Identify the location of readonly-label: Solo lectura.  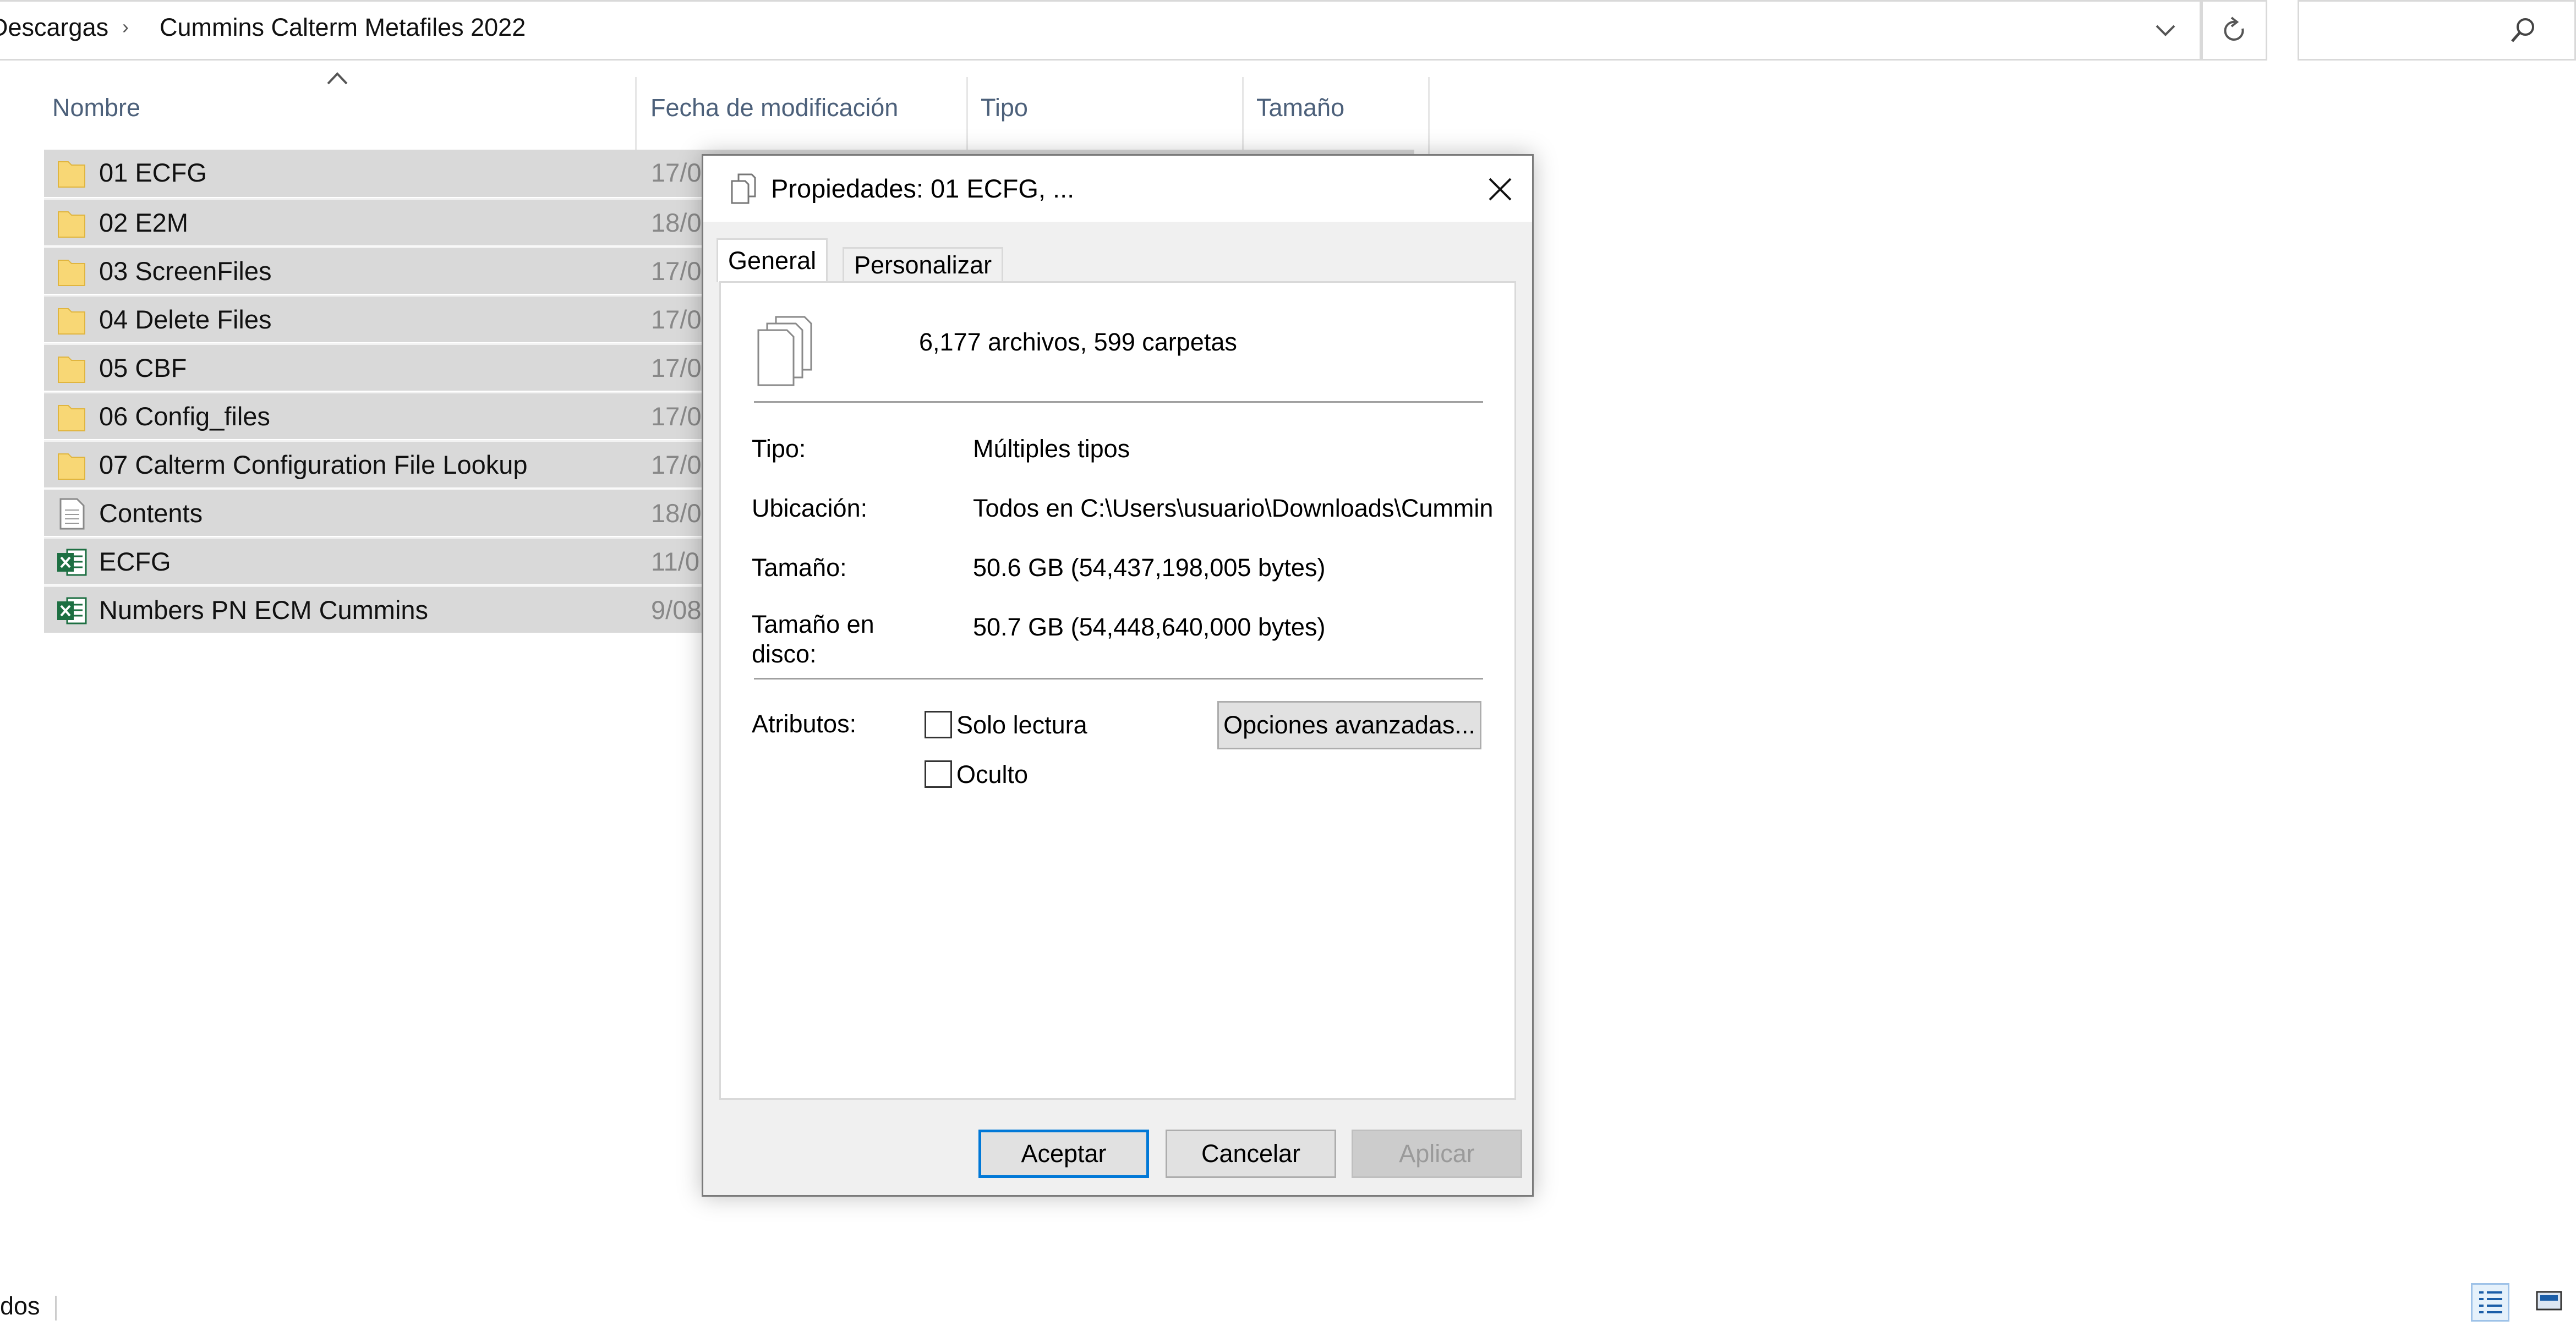
(1021, 725).